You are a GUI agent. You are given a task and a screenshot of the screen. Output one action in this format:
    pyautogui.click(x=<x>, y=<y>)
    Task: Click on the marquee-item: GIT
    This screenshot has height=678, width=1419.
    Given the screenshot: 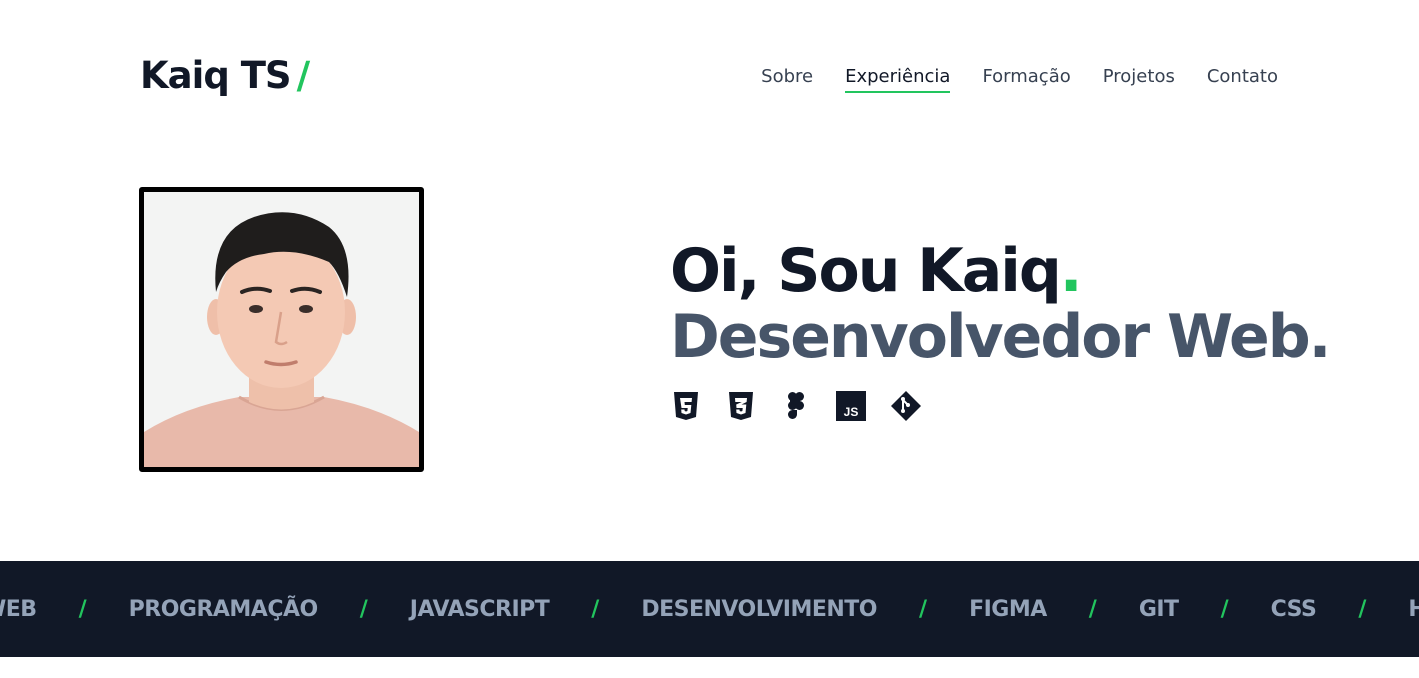 What is the action you would take?
    pyautogui.click(x=1158, y=609)
    